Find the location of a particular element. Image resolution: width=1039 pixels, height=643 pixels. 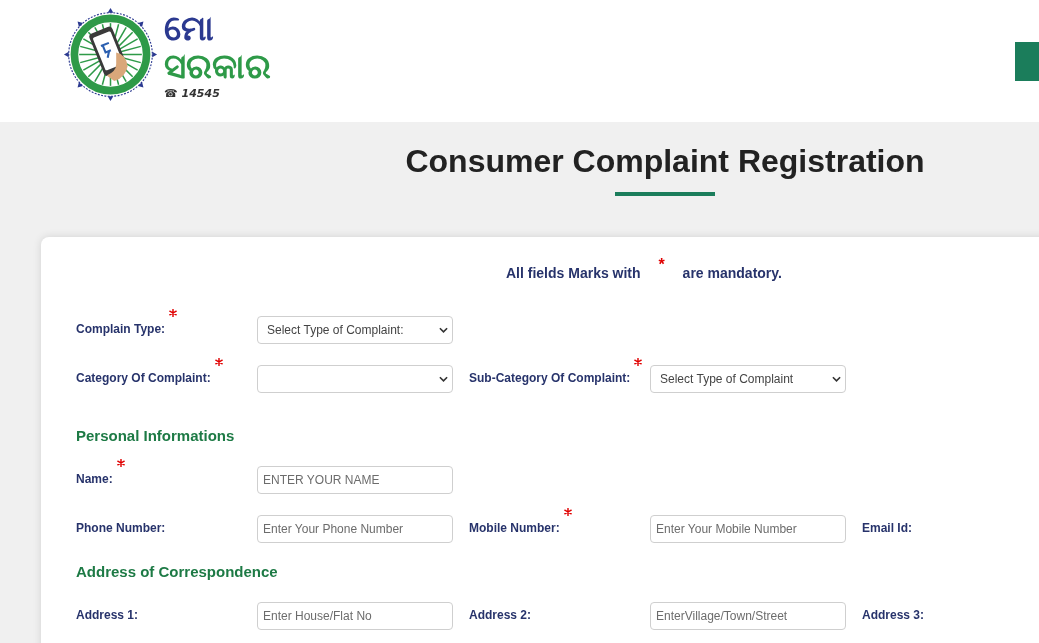

dropdown-select is located at coordinates (355, 379).